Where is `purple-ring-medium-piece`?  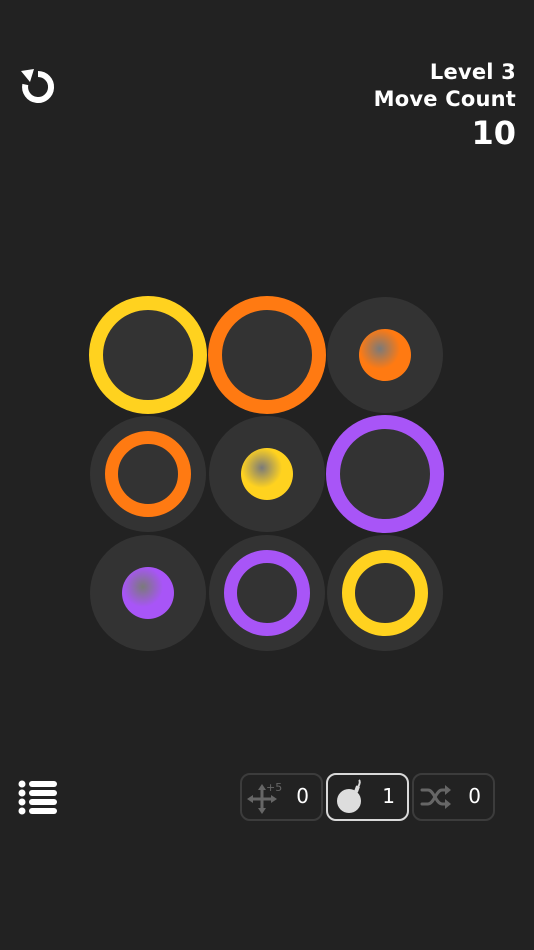 purple-ring-medium-piece is located at coordinates (267, 593).